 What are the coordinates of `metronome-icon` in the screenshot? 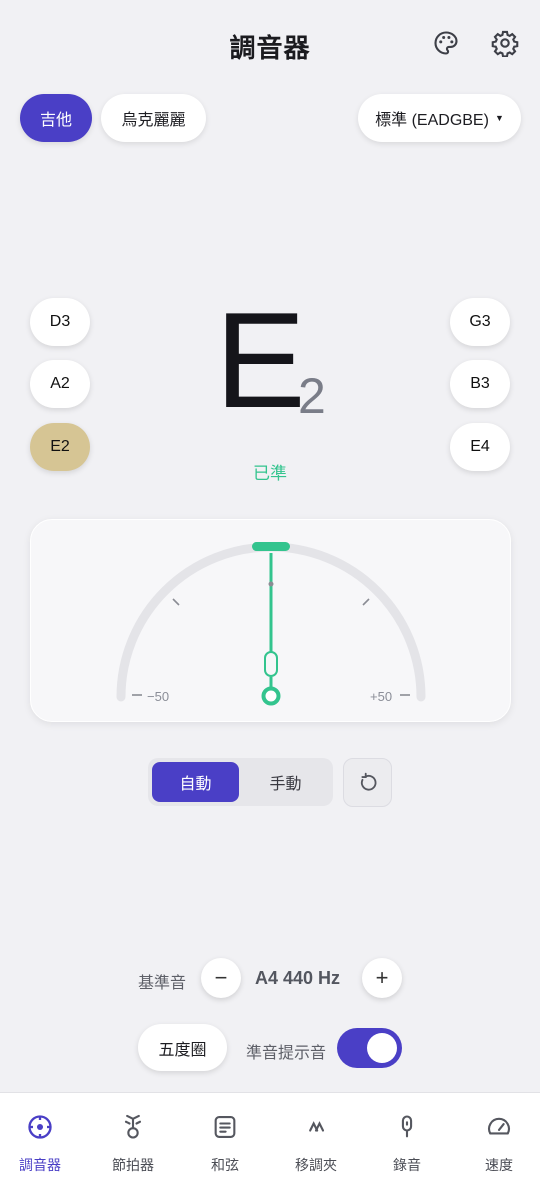 It's located at (133, 1127).